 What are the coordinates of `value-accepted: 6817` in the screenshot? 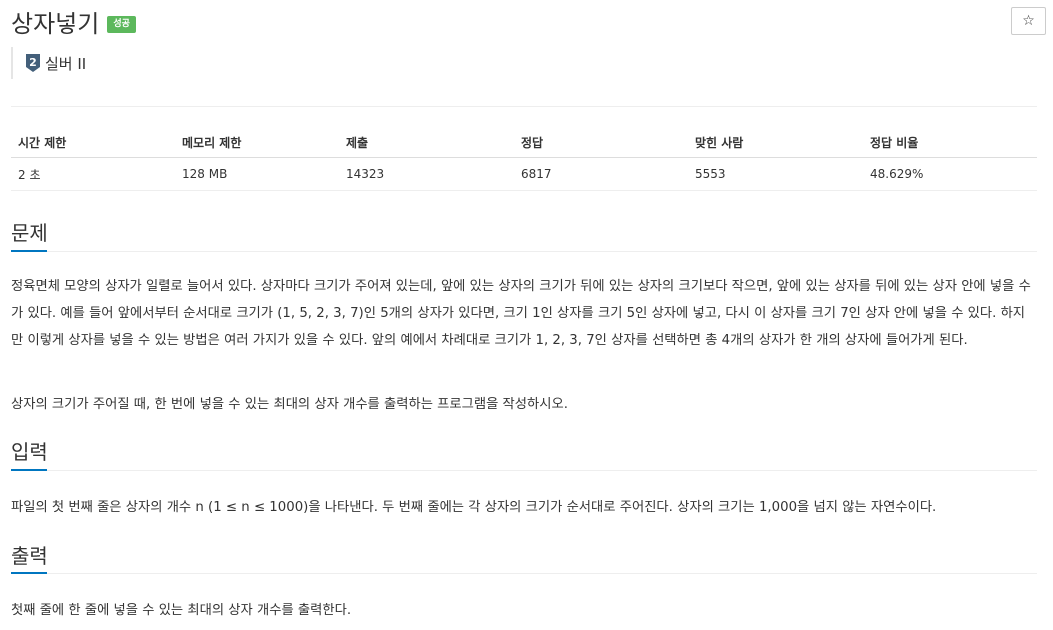 It's located at (601, 174).